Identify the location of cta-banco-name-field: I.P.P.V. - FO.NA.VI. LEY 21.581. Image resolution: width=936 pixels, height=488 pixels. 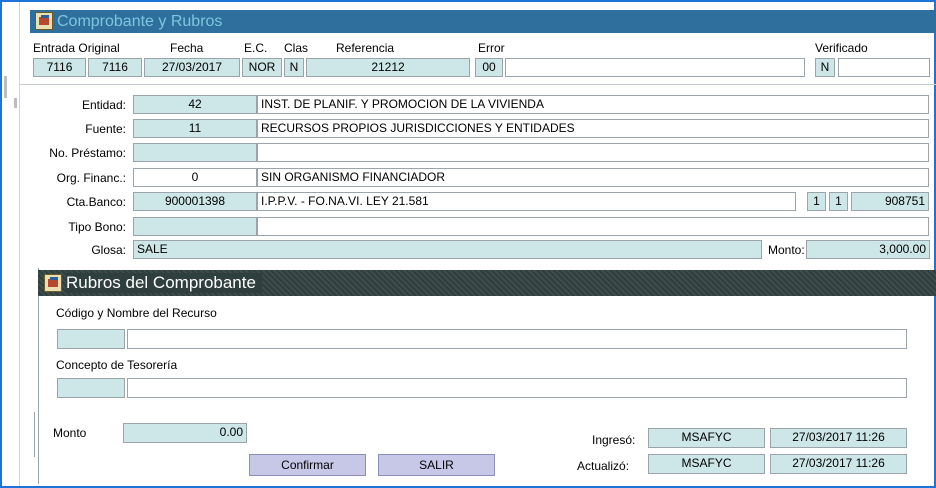
(526, 201).